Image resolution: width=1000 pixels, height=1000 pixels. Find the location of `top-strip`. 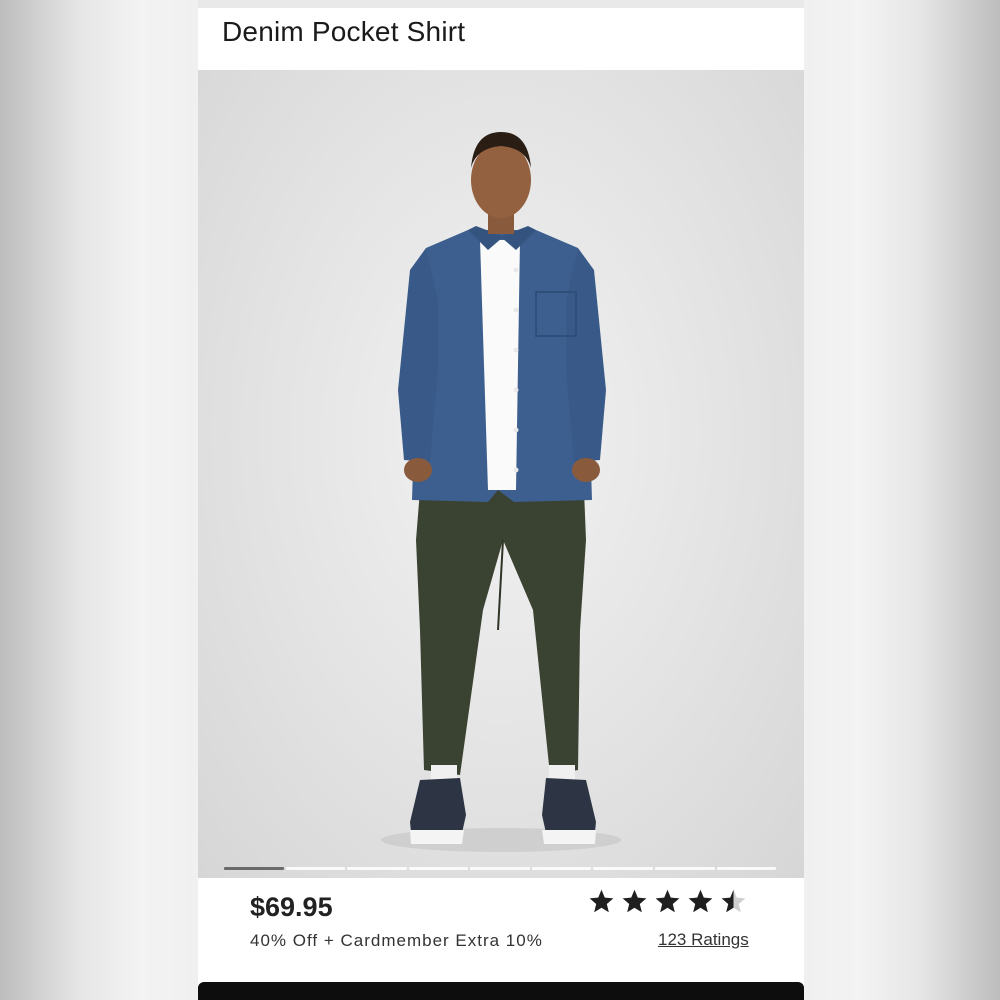

top-strip is located at coordinates (501, 4).